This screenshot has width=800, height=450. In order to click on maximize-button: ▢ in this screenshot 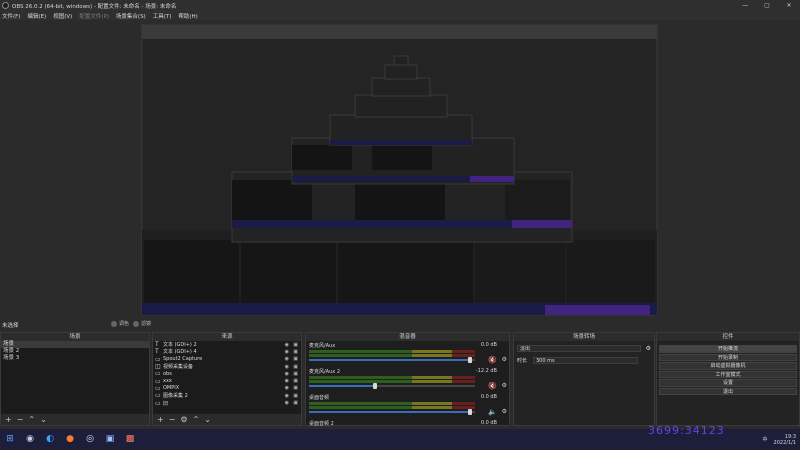, I will do `click(767, 5)`.